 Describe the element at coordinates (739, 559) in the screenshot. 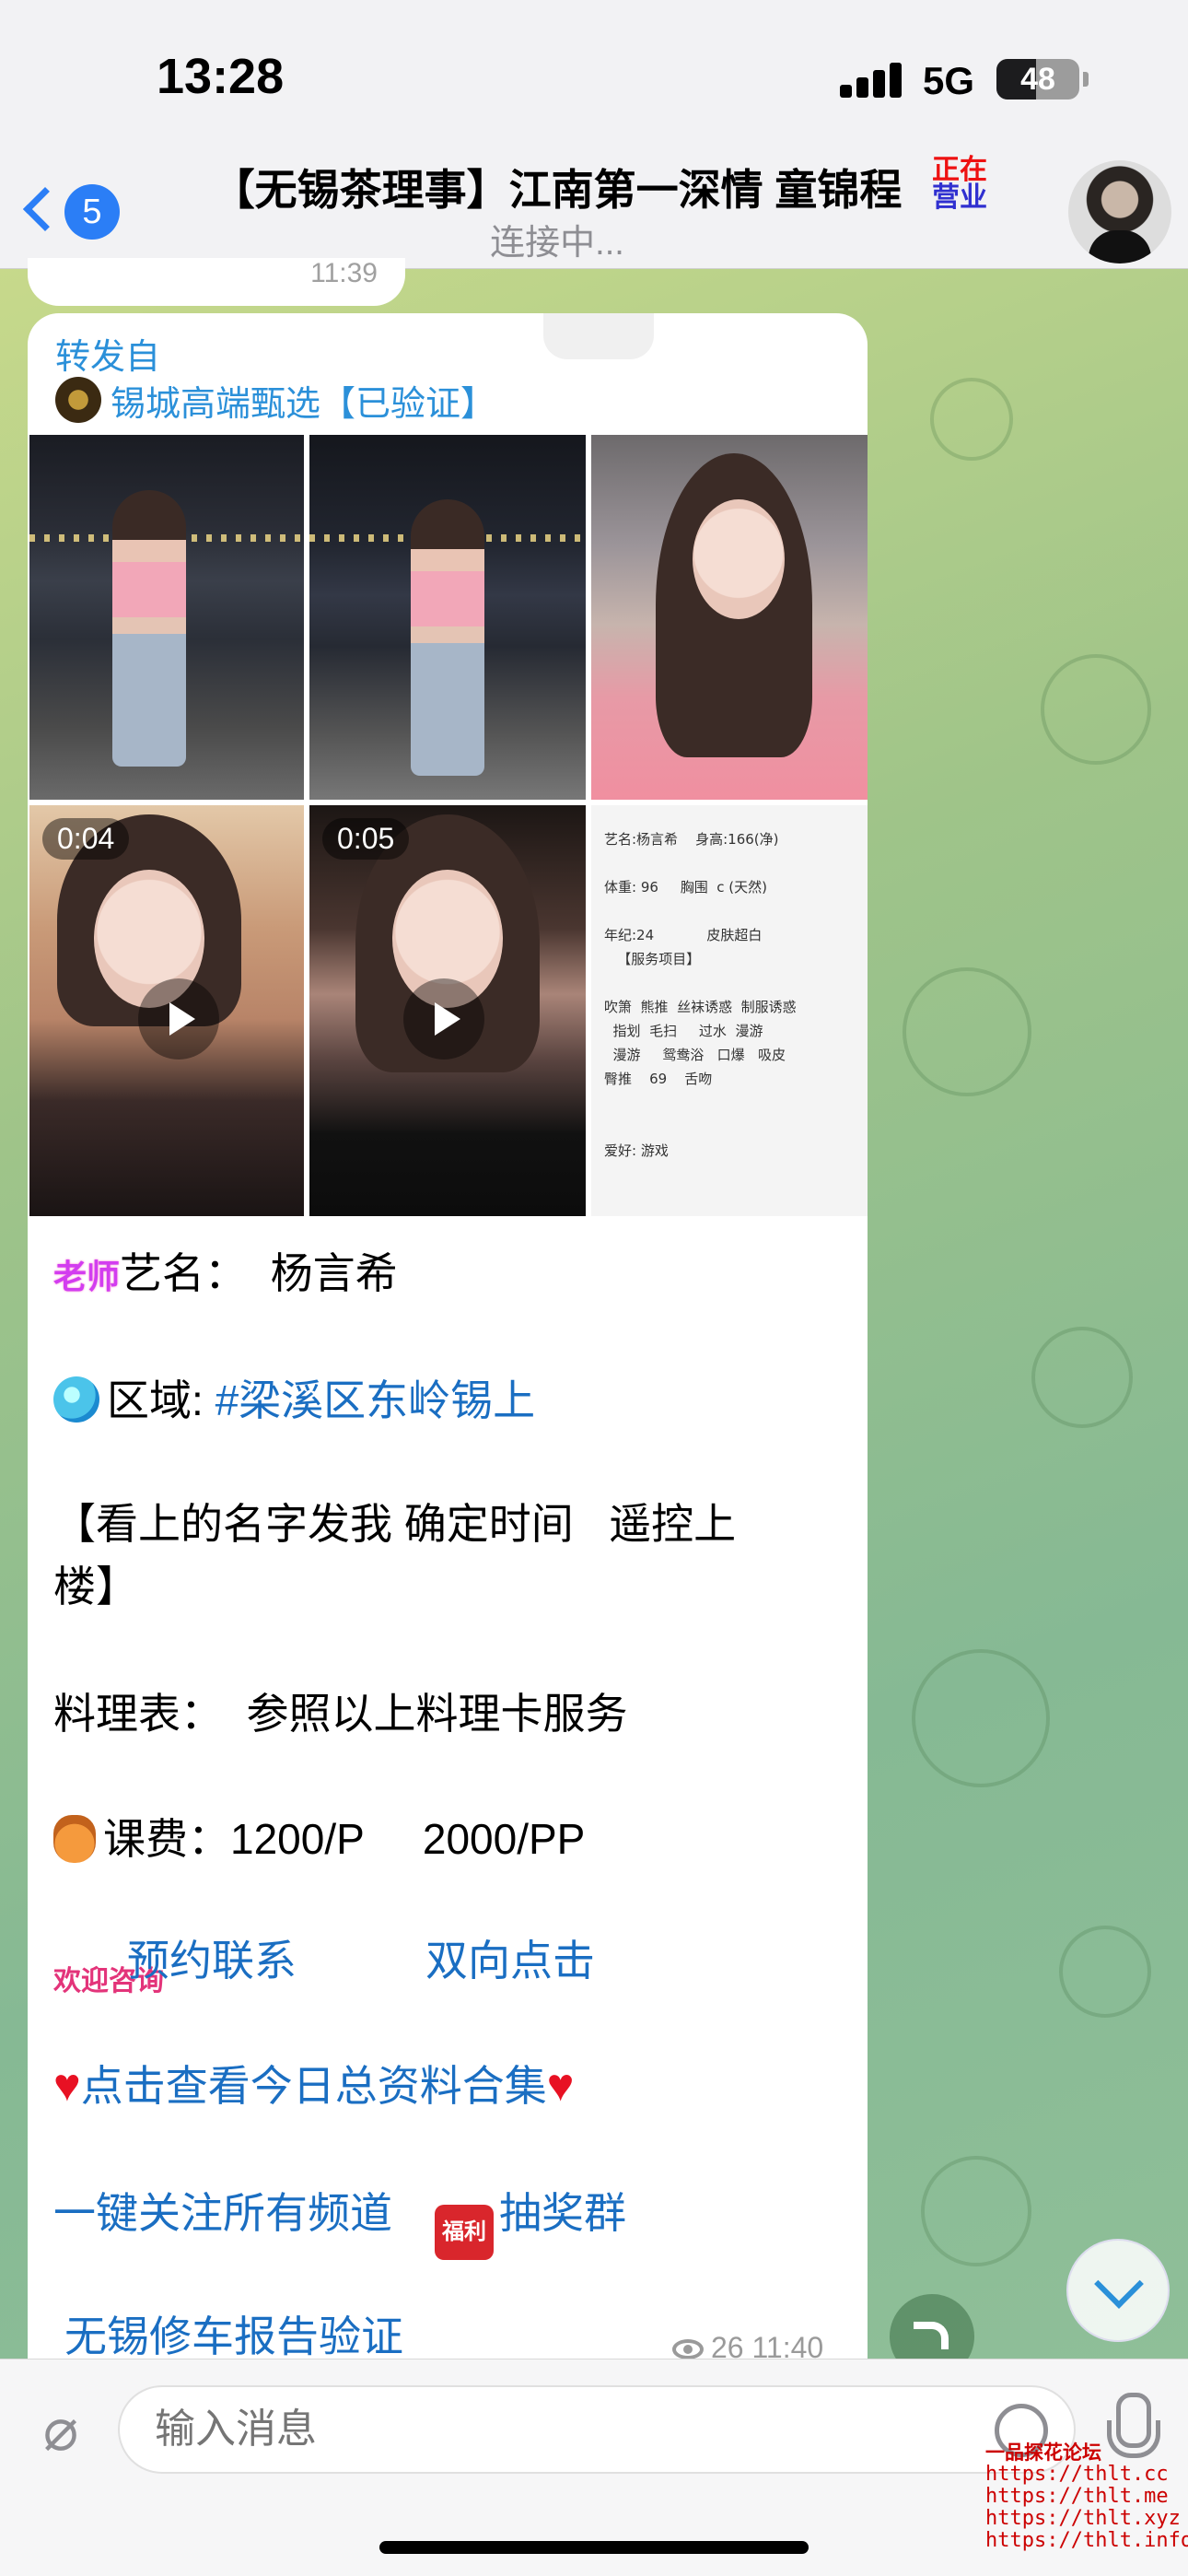

I see `photo-face` at that location.